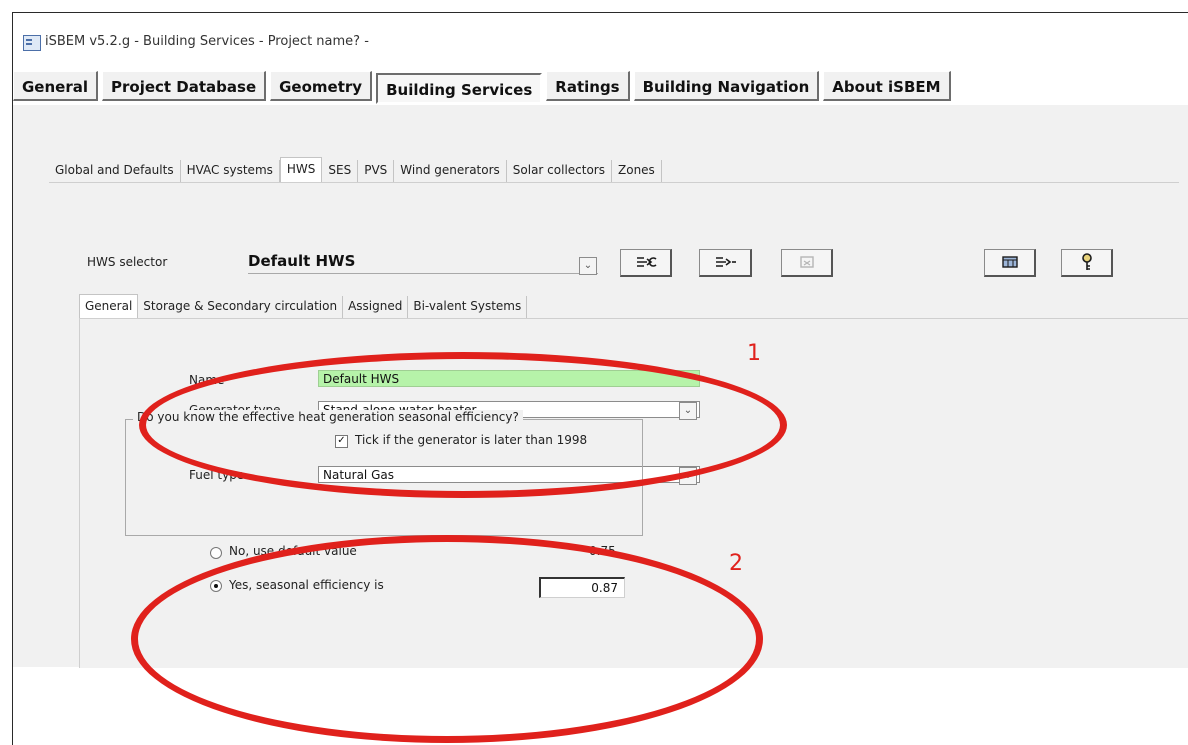  I want to click on main-tab-building-services: Building Services, so click(459, 88).